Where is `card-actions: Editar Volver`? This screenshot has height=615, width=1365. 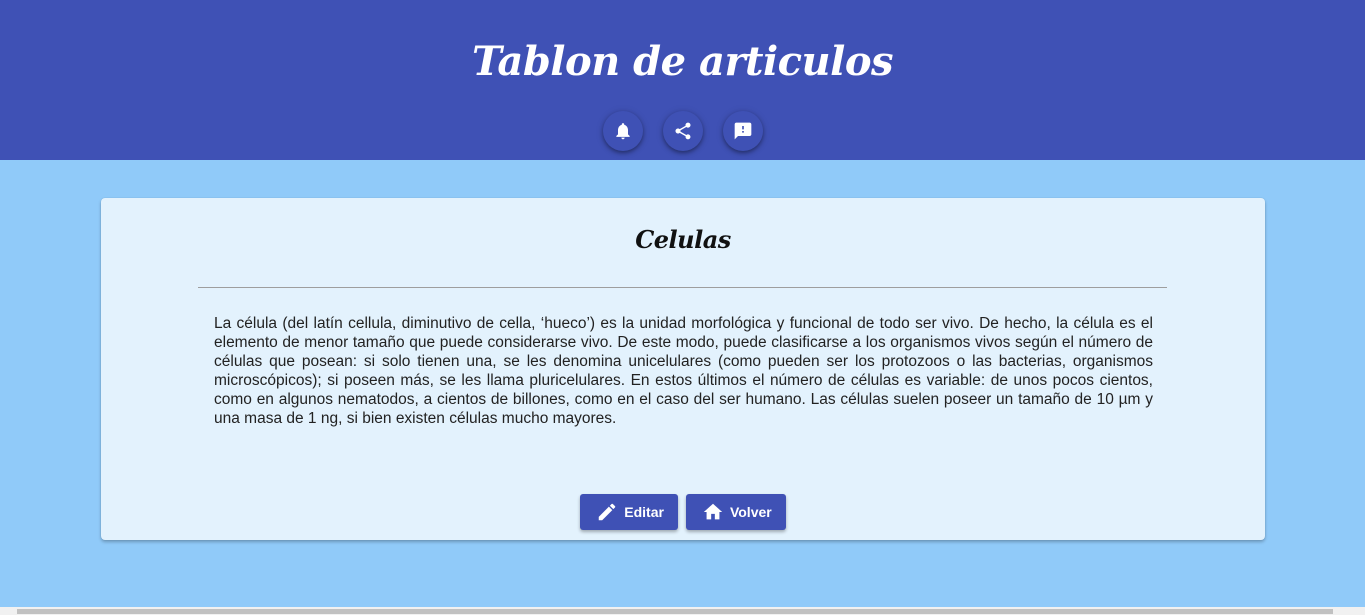
card-actions: Editar Volver is located at coordinates (683, 512).